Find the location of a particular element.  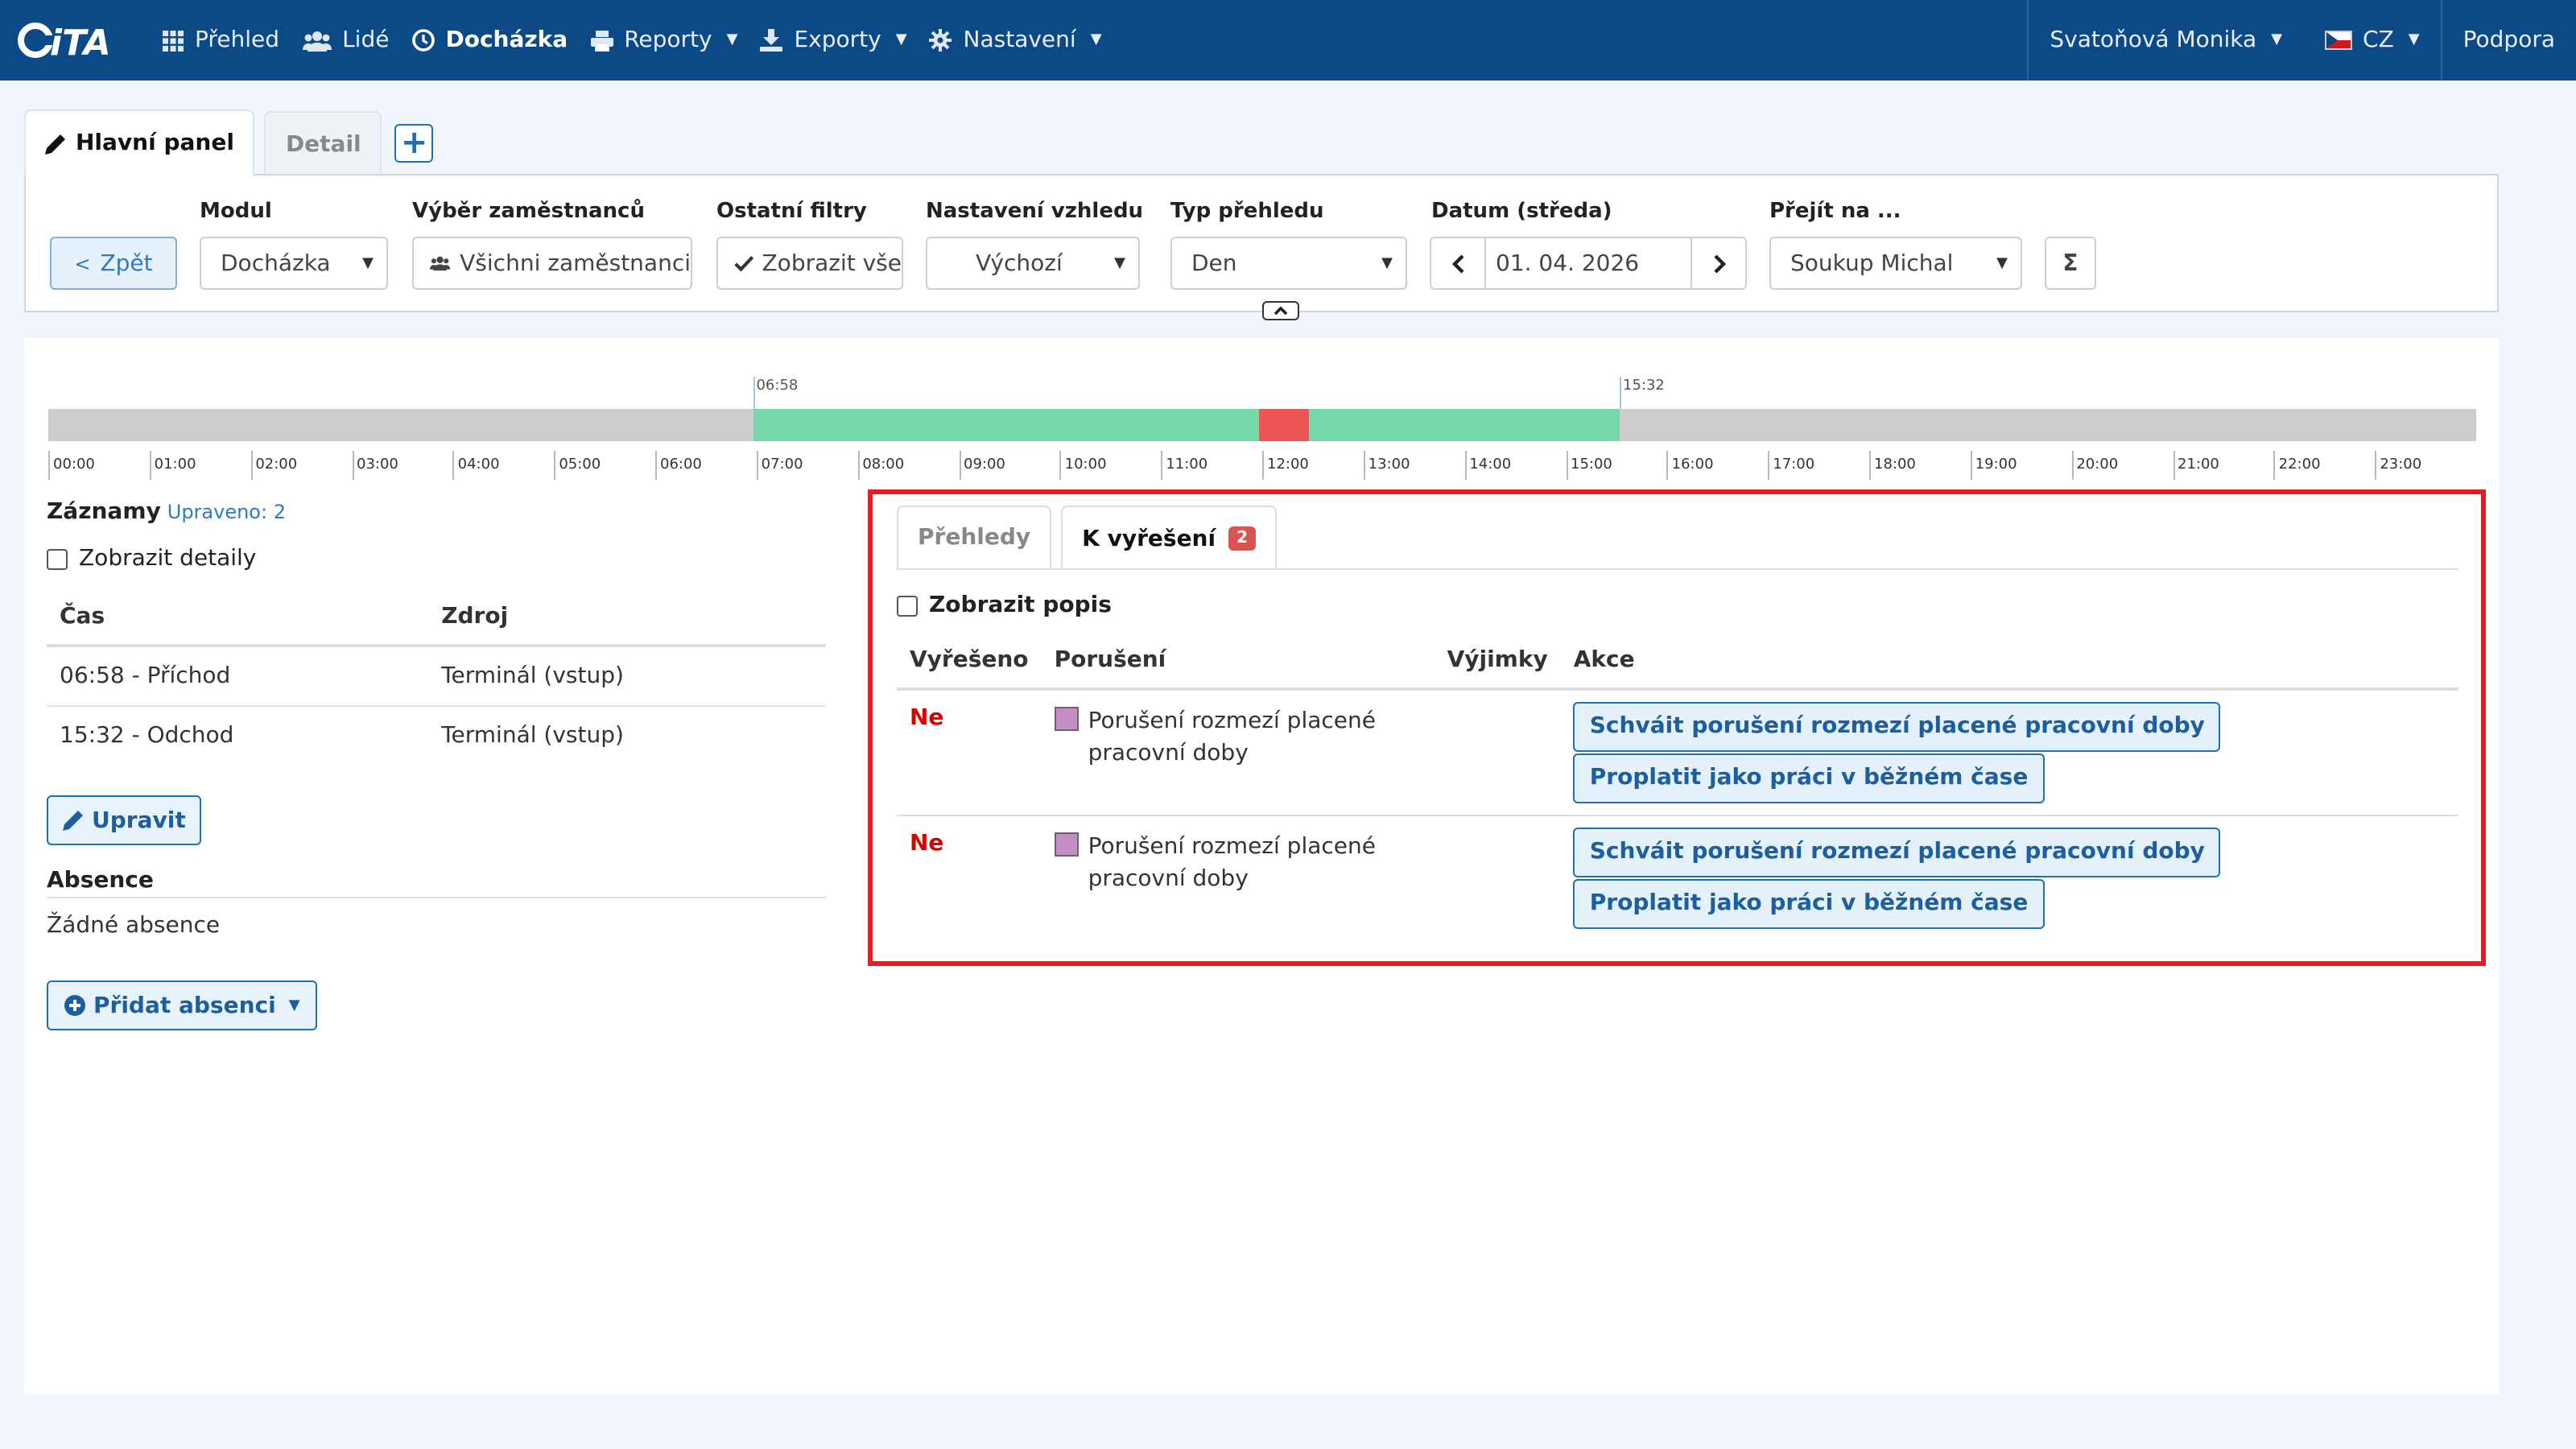

timeline-hour-label: 09:00 is located at coordinates (984, 465).